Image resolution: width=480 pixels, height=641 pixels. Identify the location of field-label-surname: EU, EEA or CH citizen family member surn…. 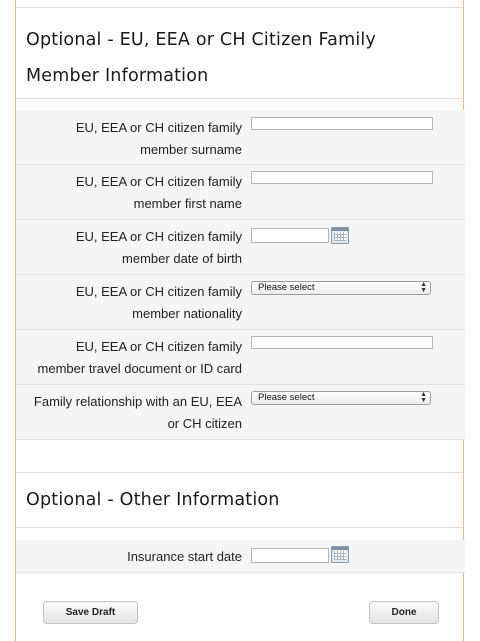
(158, 138).